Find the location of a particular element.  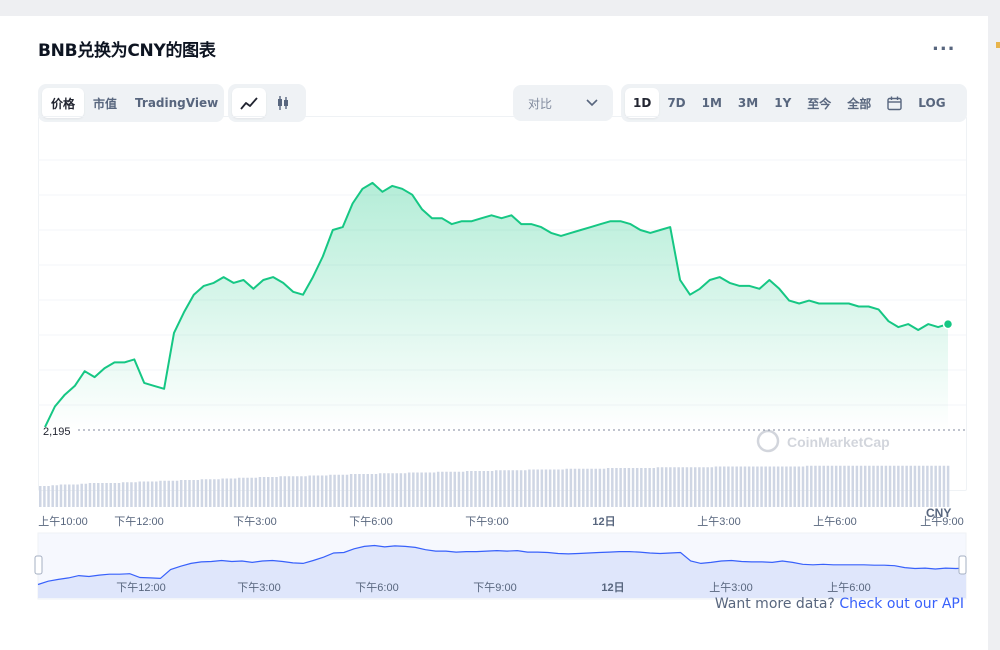

navigator-label: 下午12:00 is located at coordinates (141, 587).